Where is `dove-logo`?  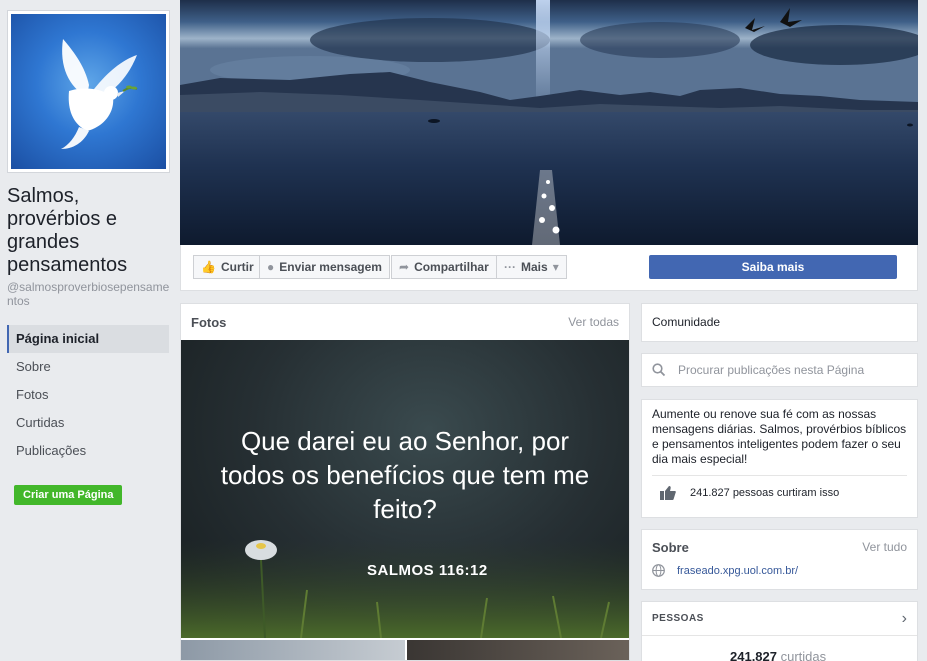 dove-logo is located at coordinates (88, 91).